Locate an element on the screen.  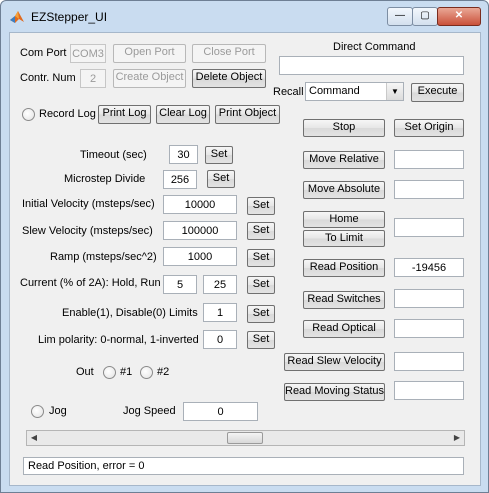
matlab-logo-icon is located at coordinates (17, 17).